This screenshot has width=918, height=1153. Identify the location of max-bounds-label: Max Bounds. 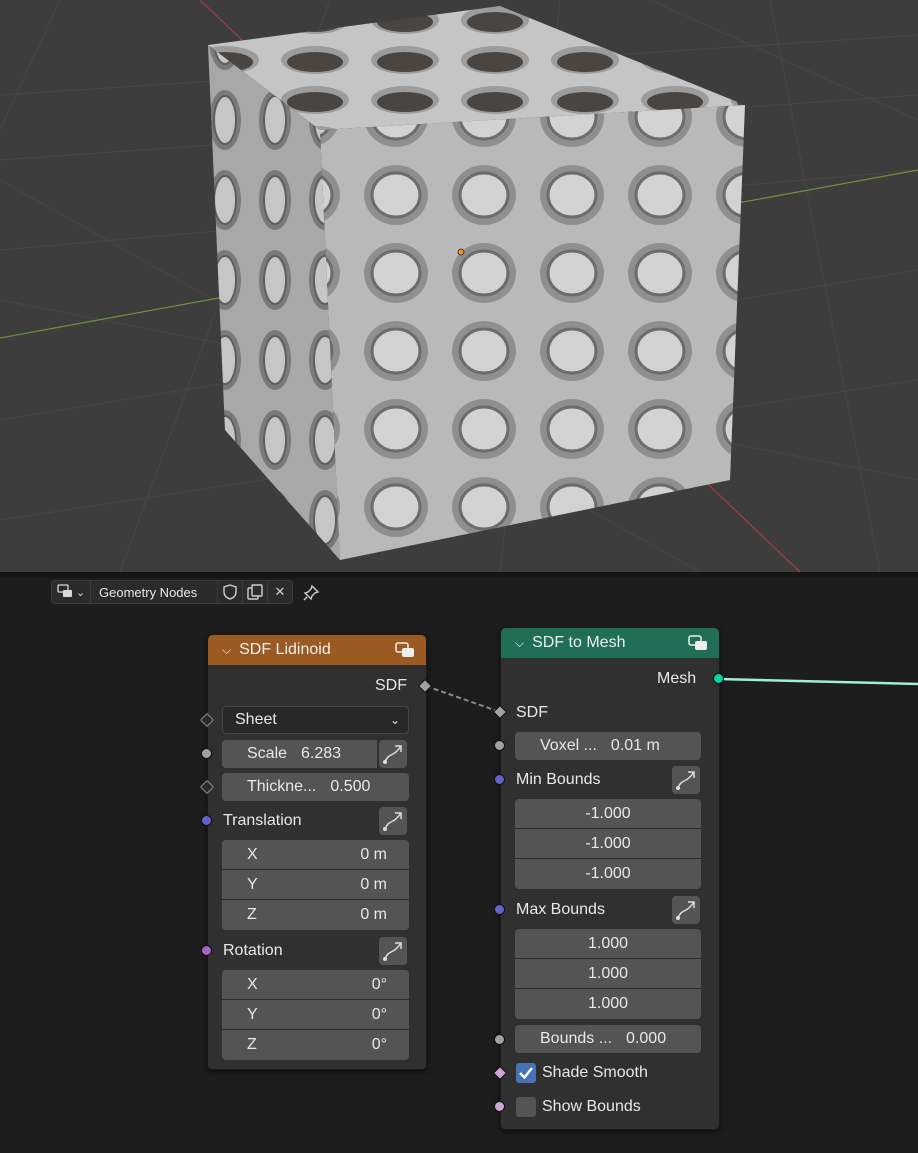
(560, 909).